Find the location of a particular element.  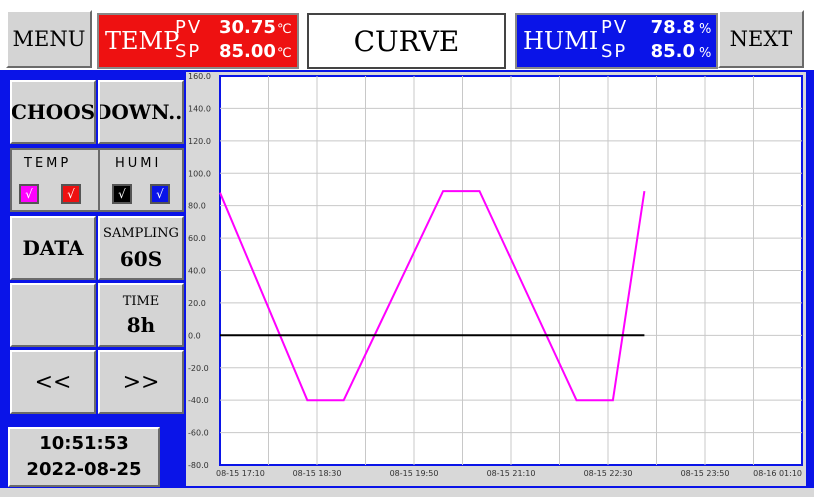

x-tick-label: 08-15 21:10 is located at coordinates (511, 473).